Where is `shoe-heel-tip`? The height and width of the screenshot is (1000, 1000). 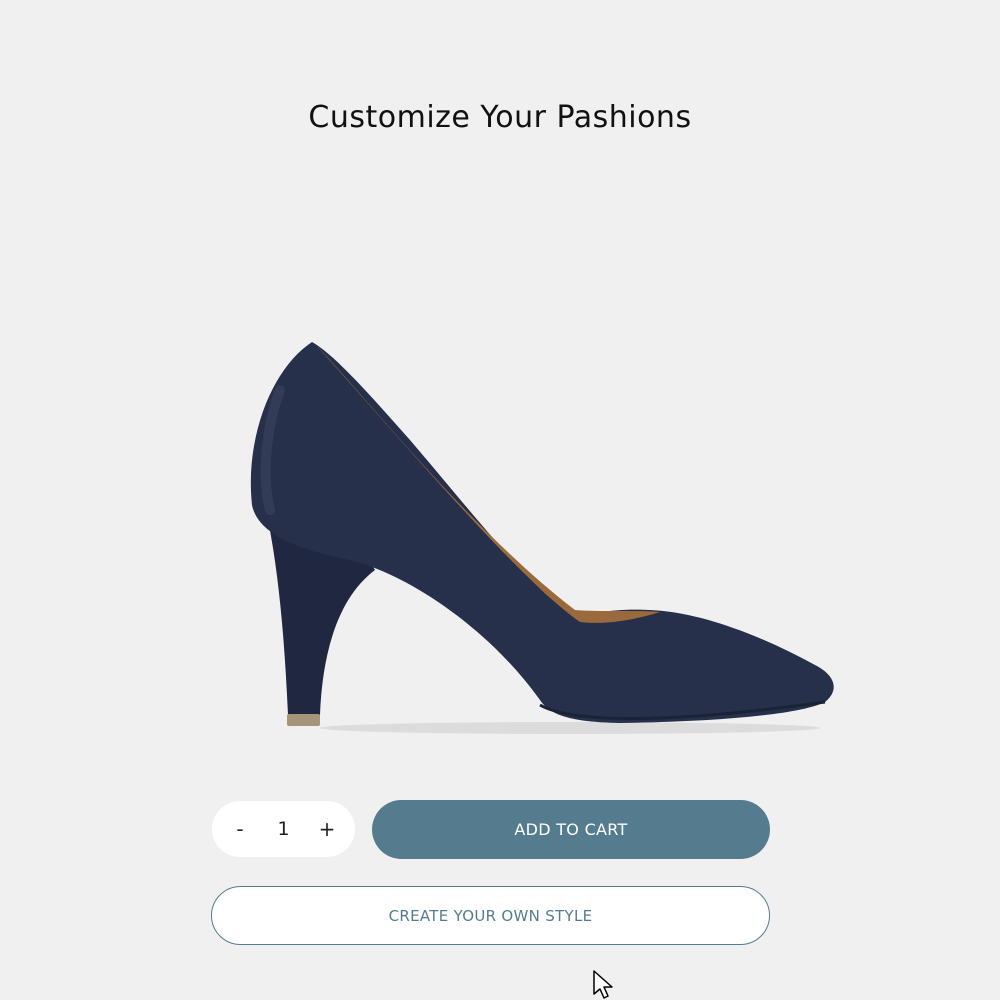
shoe-heel-tip is located at coordinates (303, 720).